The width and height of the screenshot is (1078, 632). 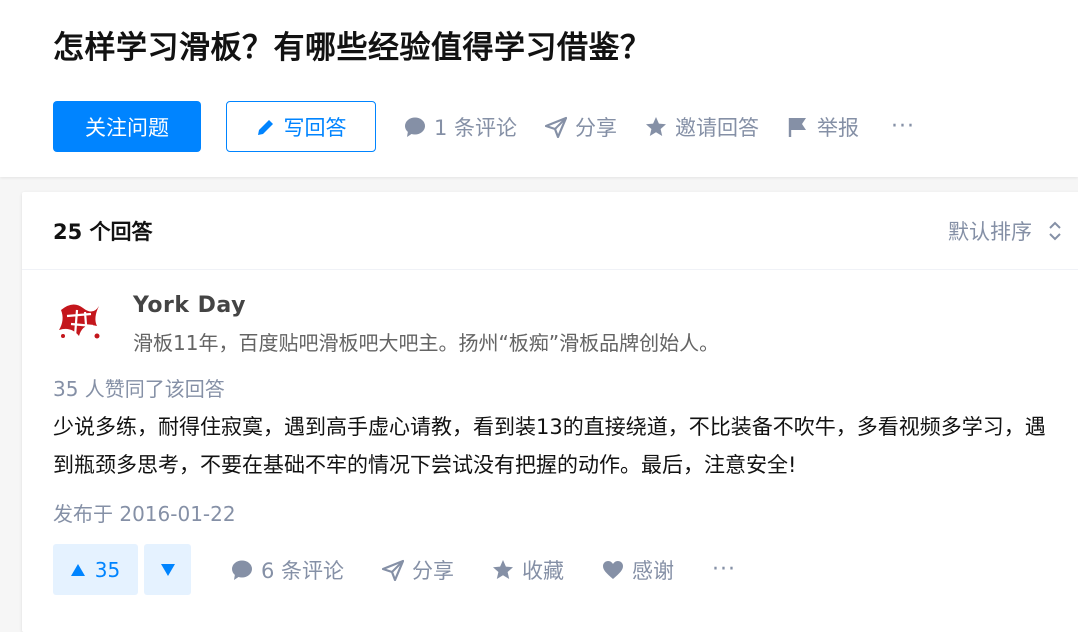 I want to click on upvote-count: 35, so click(x=107, y=569).